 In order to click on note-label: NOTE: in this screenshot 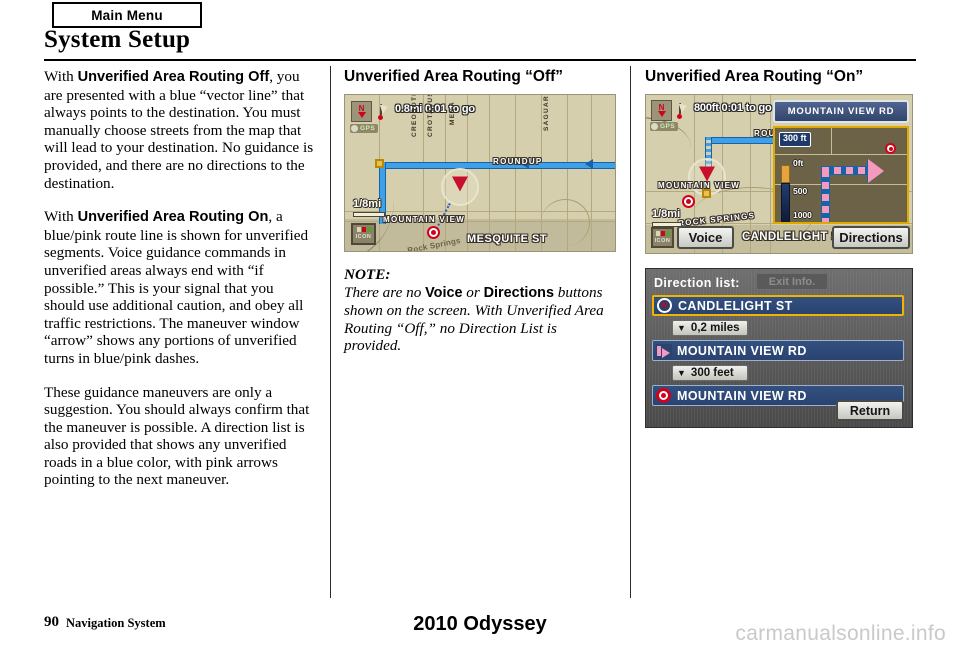, I will do `click(367, 274)`.